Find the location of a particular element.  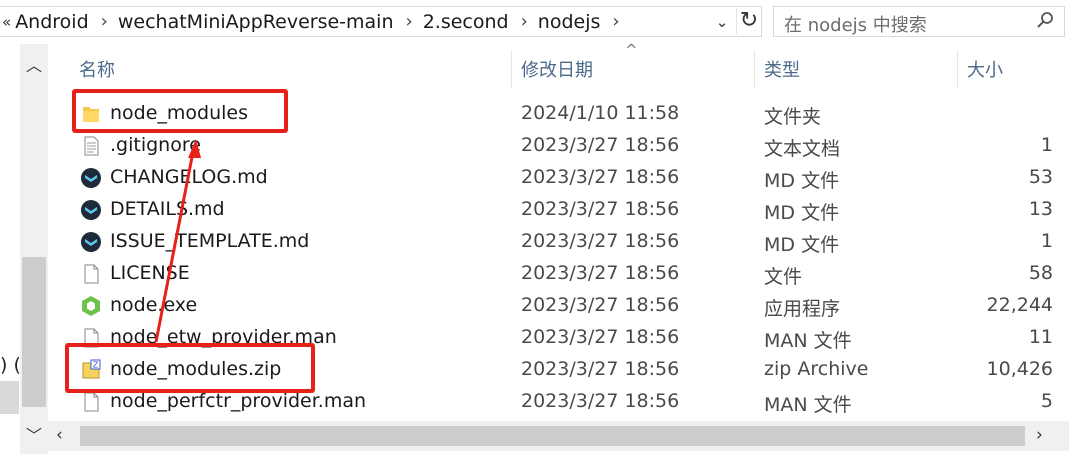

highlight-box-node-modules-zip is located at coordinates (190, 368).